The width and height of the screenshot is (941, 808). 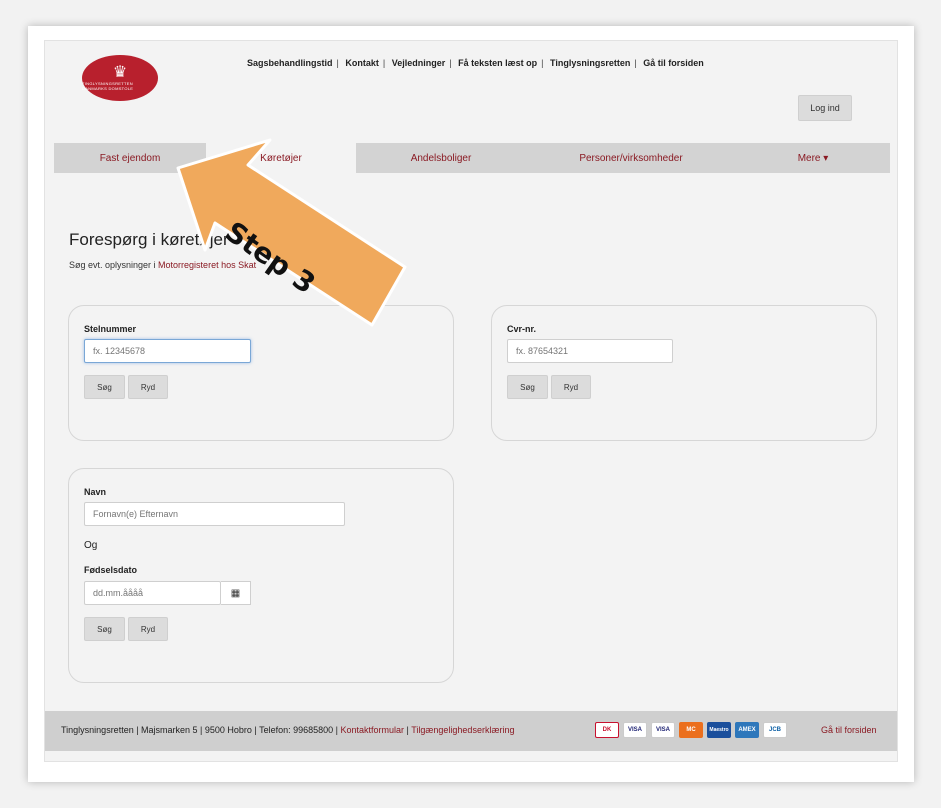 What do you see at coordinates (497, 63) in the screenshot?
I see `link-laest-op: Få teksten læst op` at bounding box center [497, 63].